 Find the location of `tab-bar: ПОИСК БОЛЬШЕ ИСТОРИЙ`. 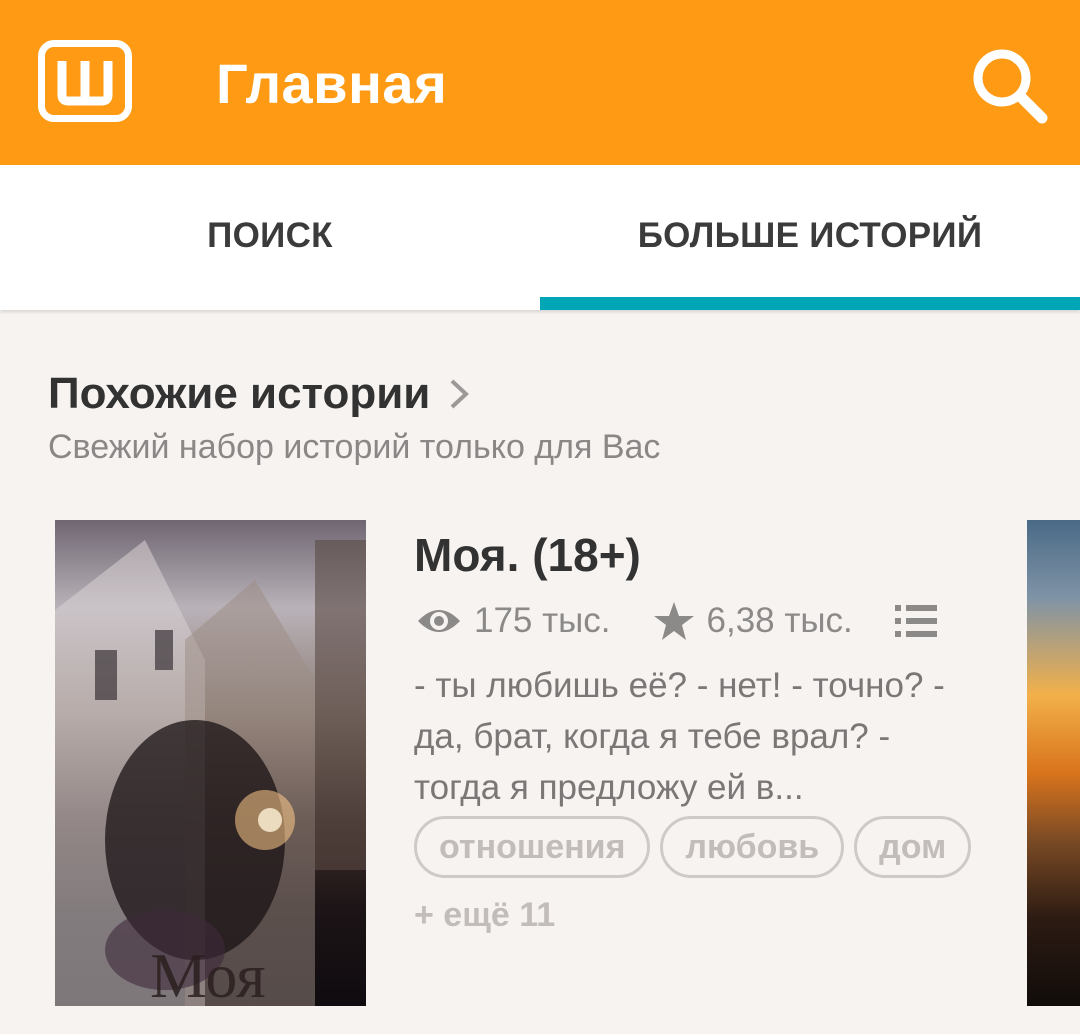

tab-bar: ПОИСК БОЛЬШЕ ИСТОРИЙ is located at coordinates (540, 237).